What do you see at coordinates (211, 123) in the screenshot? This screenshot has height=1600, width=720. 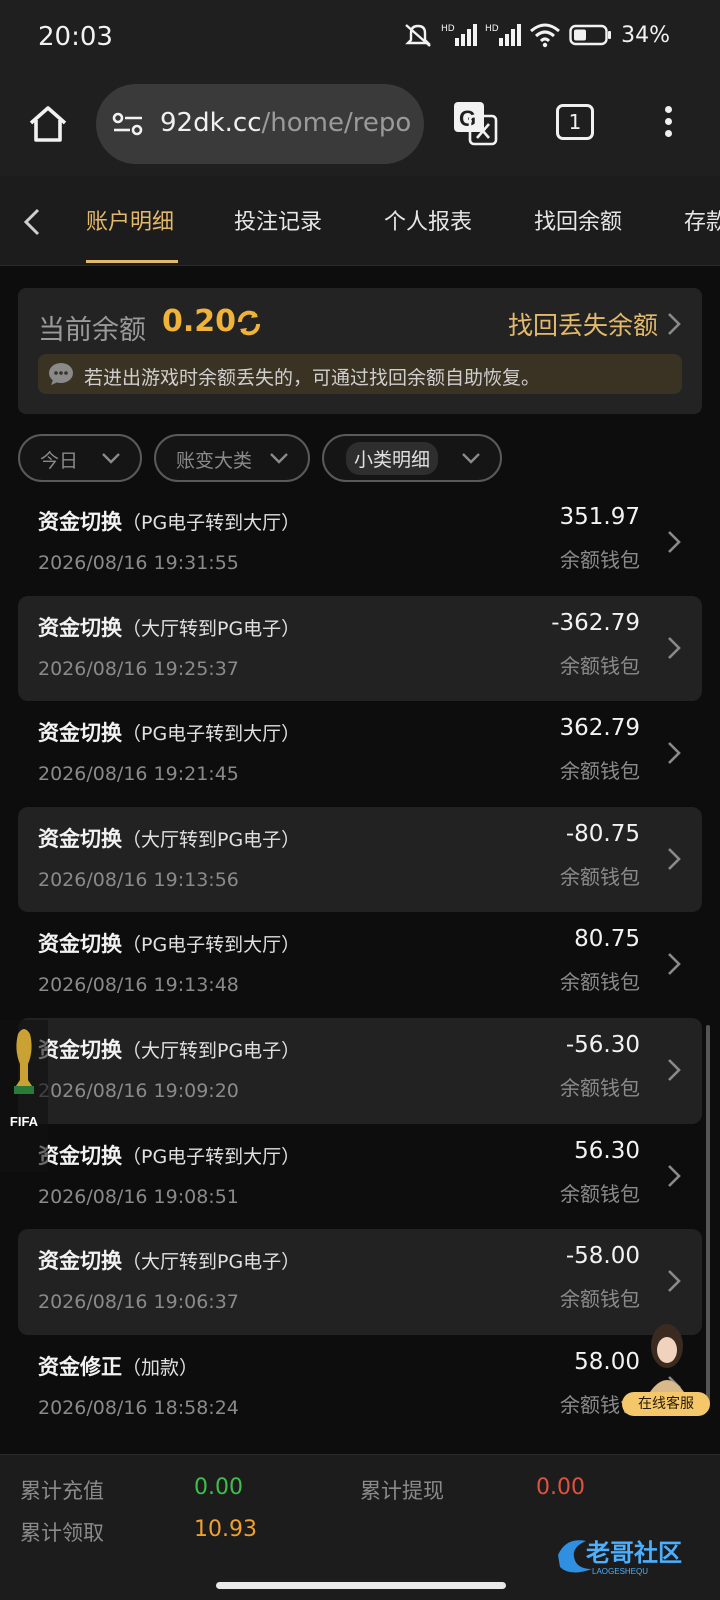 I see `url-host: 92dk.cc` at bounding box center [211, 123].